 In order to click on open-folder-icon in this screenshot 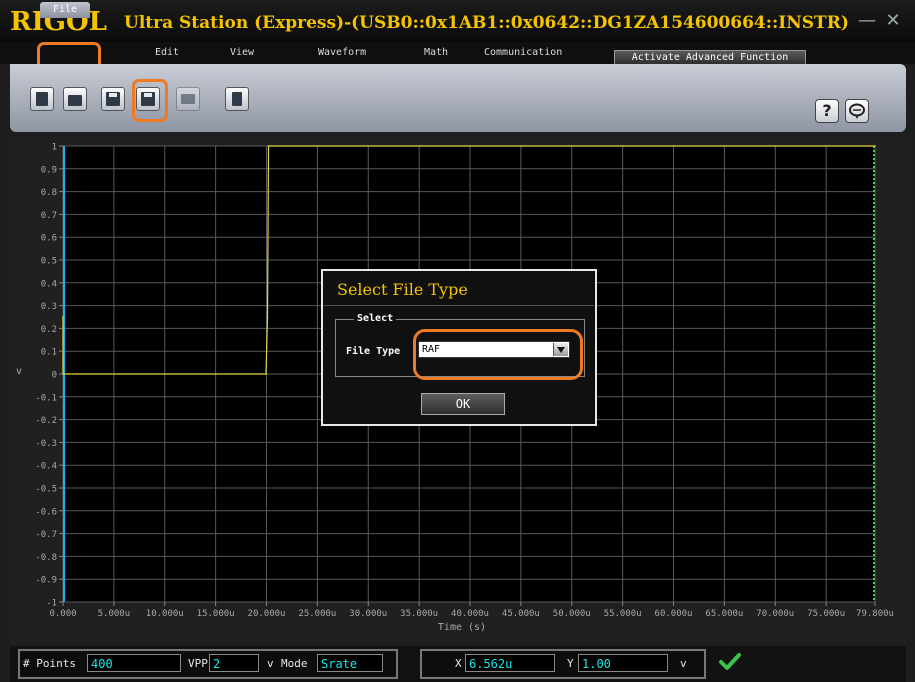, I will do `click(75, 99)`.